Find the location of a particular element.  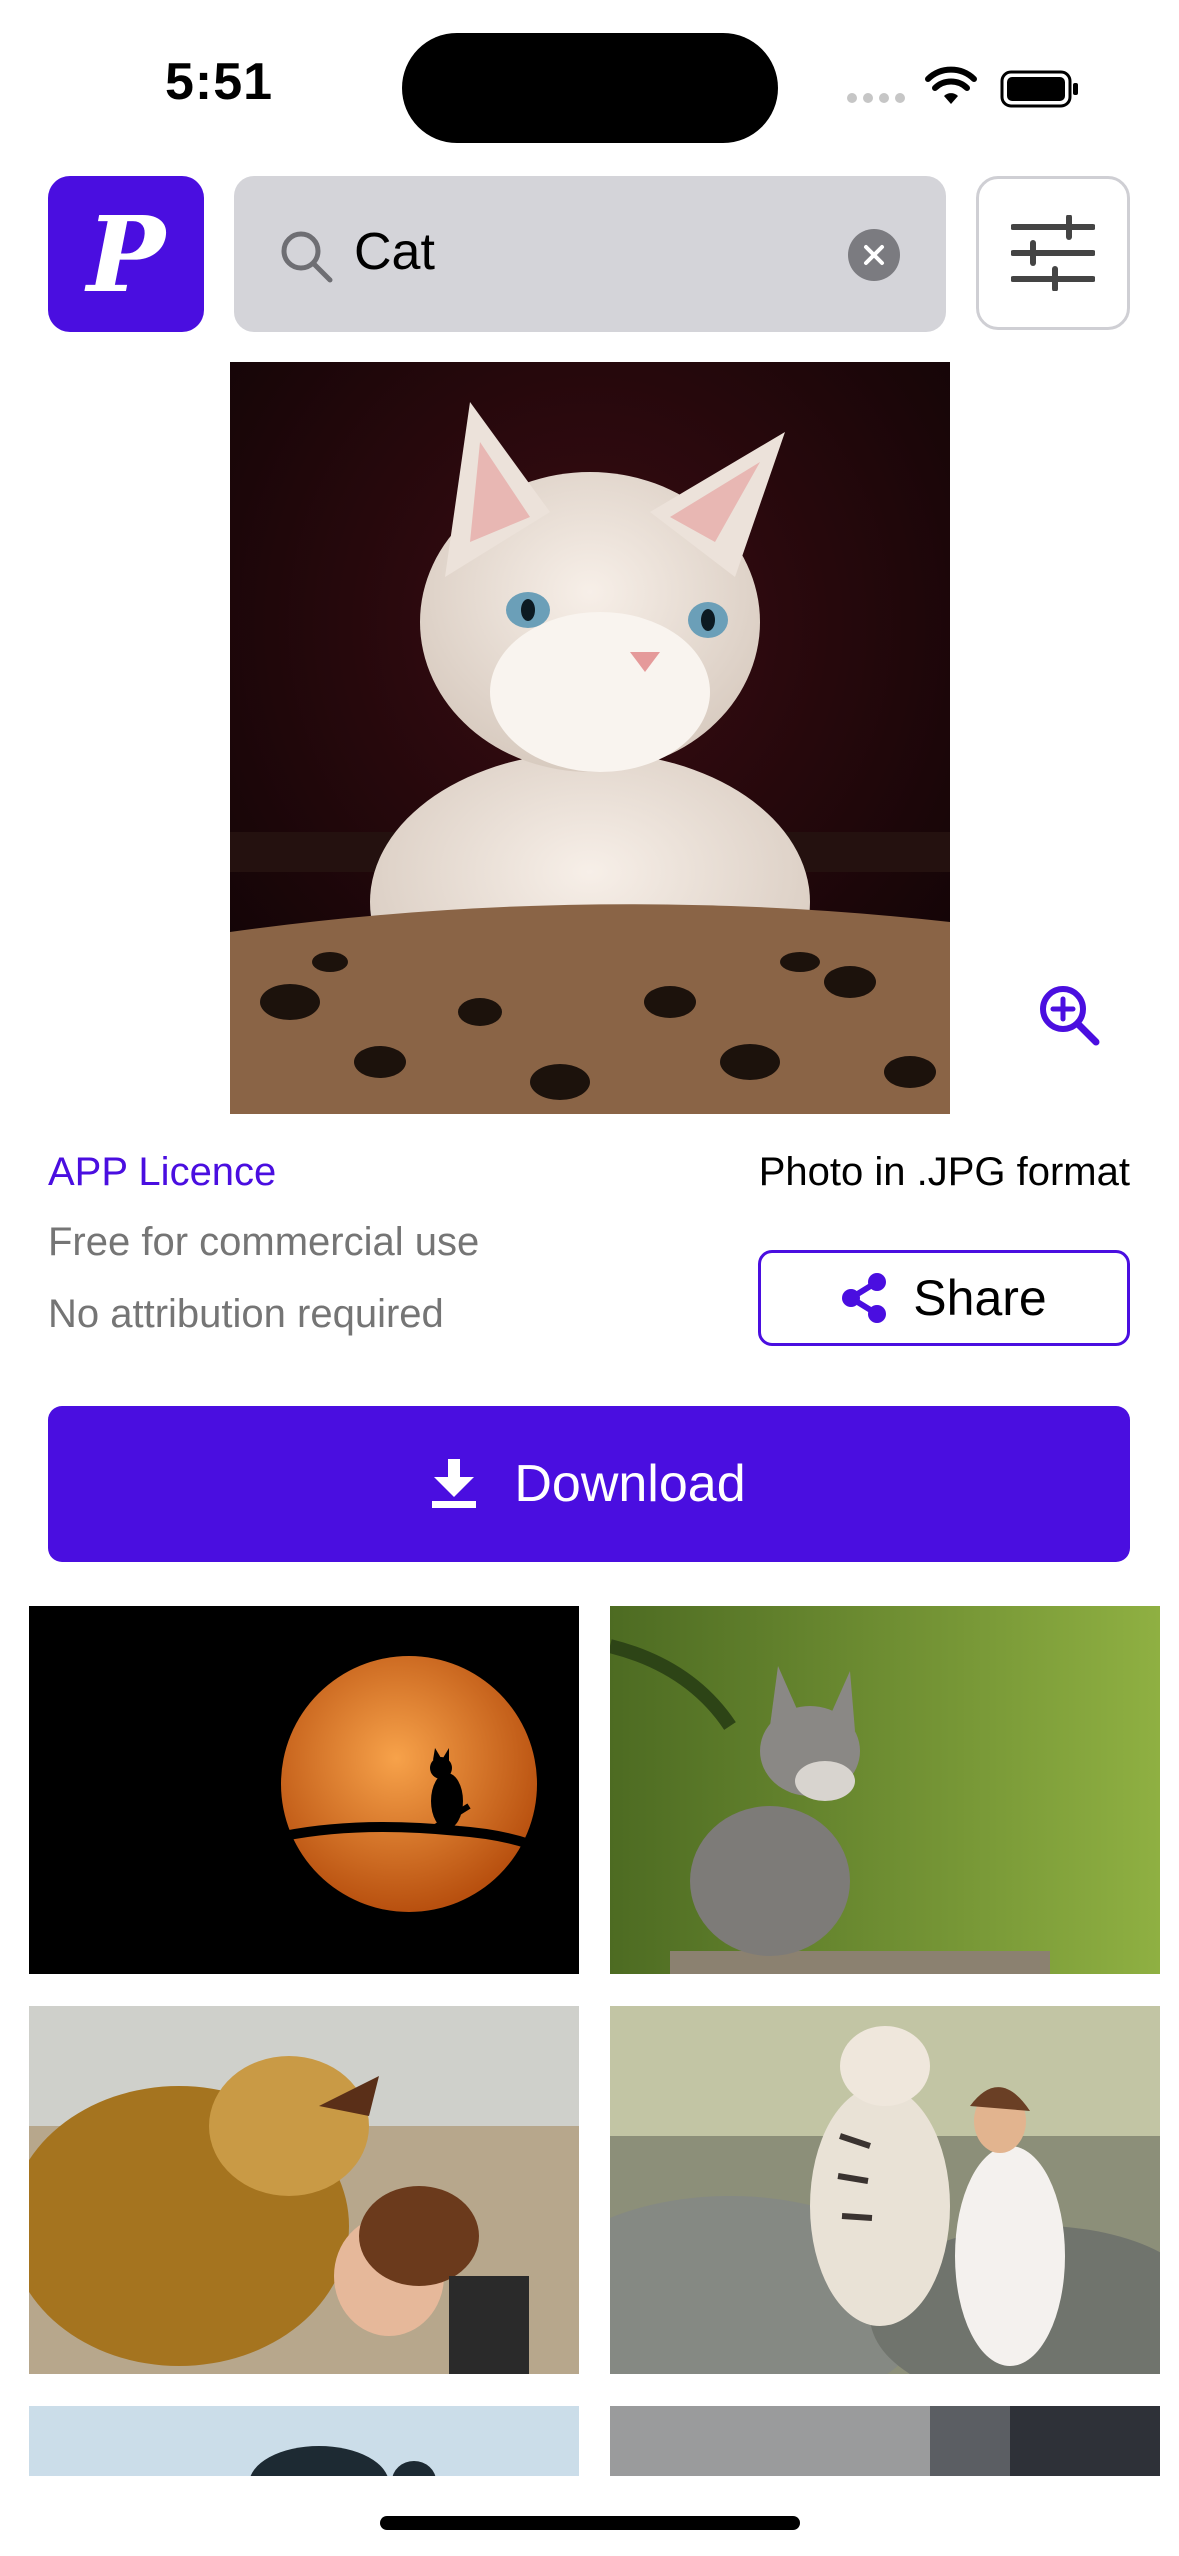

wifi-icon is located at coordinates (951, 85).